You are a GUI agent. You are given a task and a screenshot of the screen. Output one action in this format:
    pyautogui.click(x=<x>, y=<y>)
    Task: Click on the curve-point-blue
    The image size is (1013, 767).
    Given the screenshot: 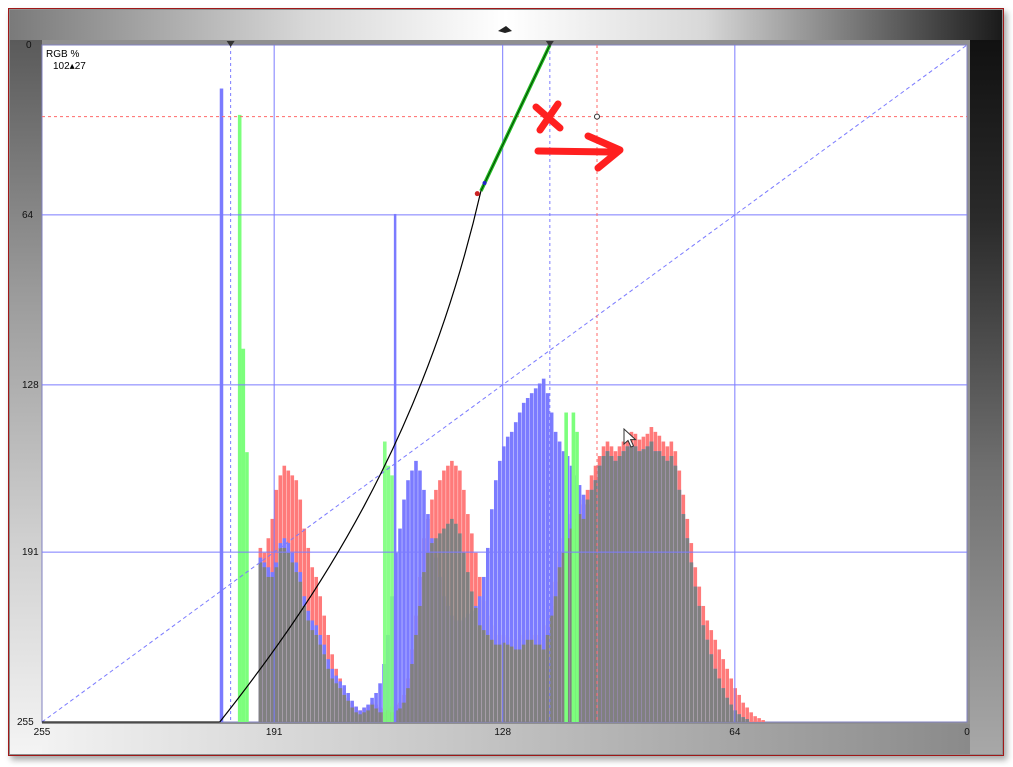 What is the action you would take?
    pyautogui.click(x=484, y=183)
    